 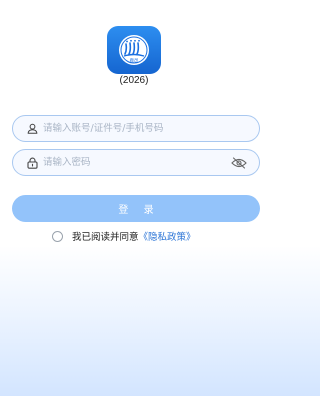 I want to click on password-field, so click(x=136, y=162).